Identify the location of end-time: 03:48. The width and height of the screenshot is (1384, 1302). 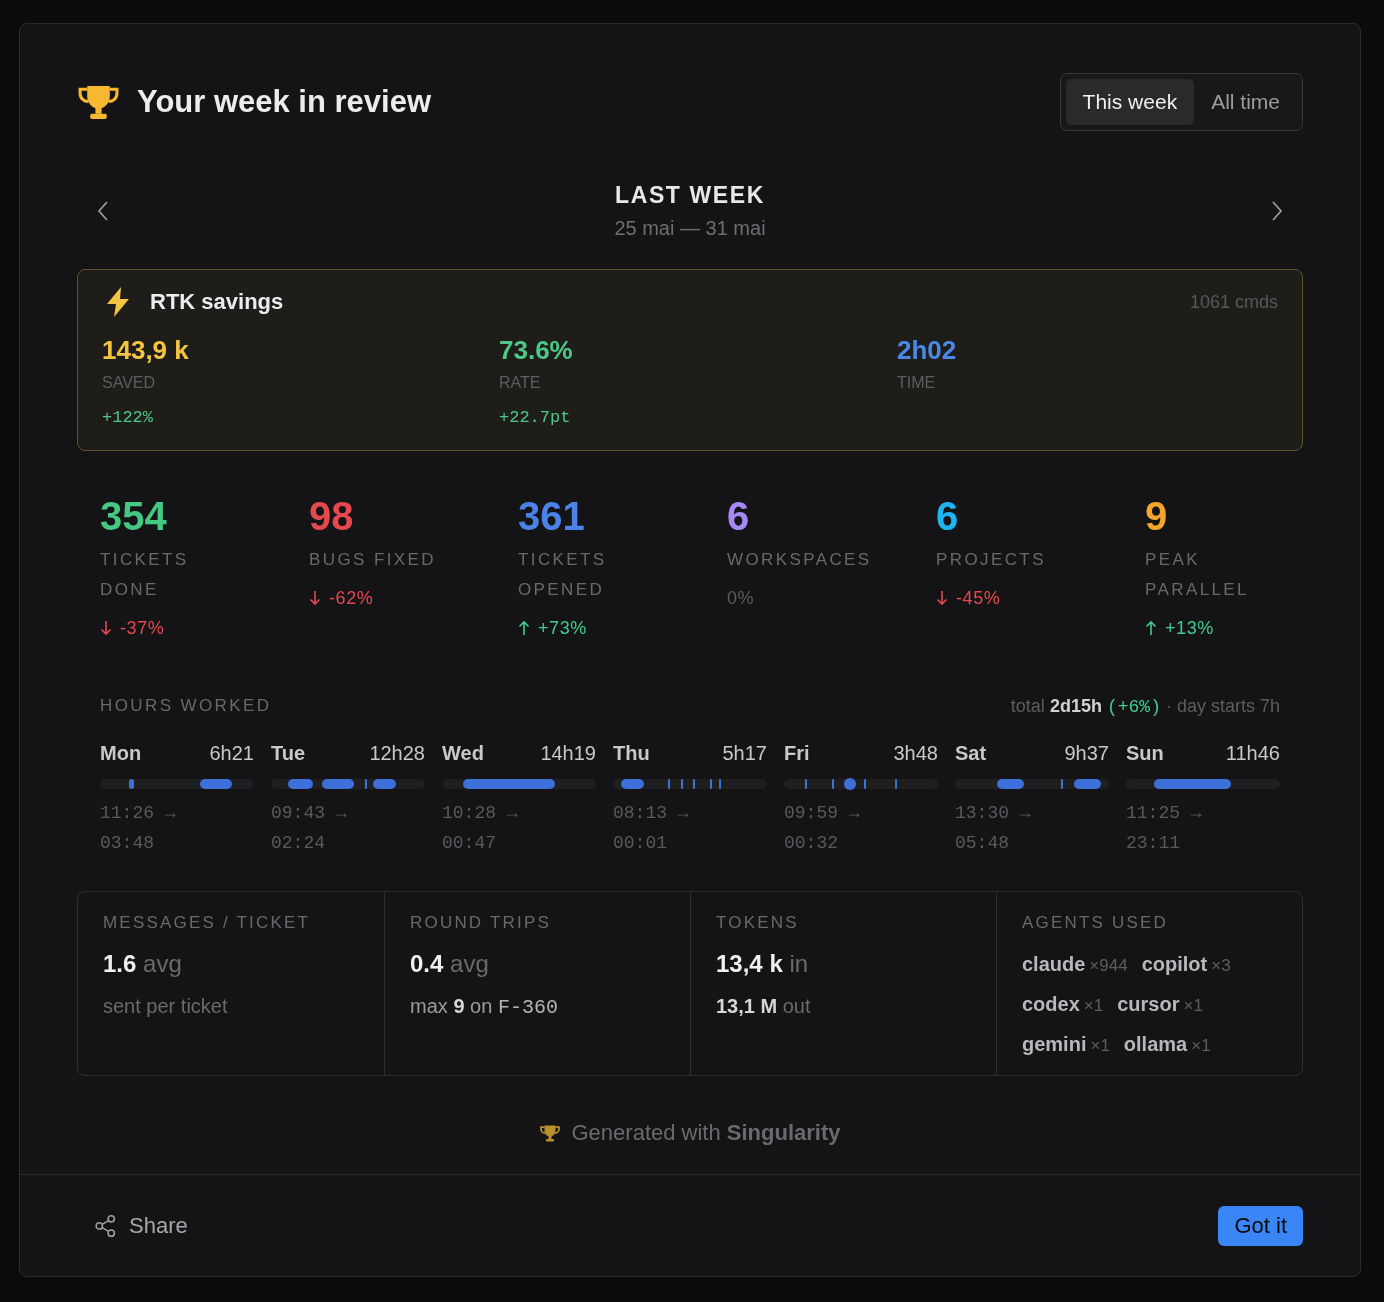
(127, 843).